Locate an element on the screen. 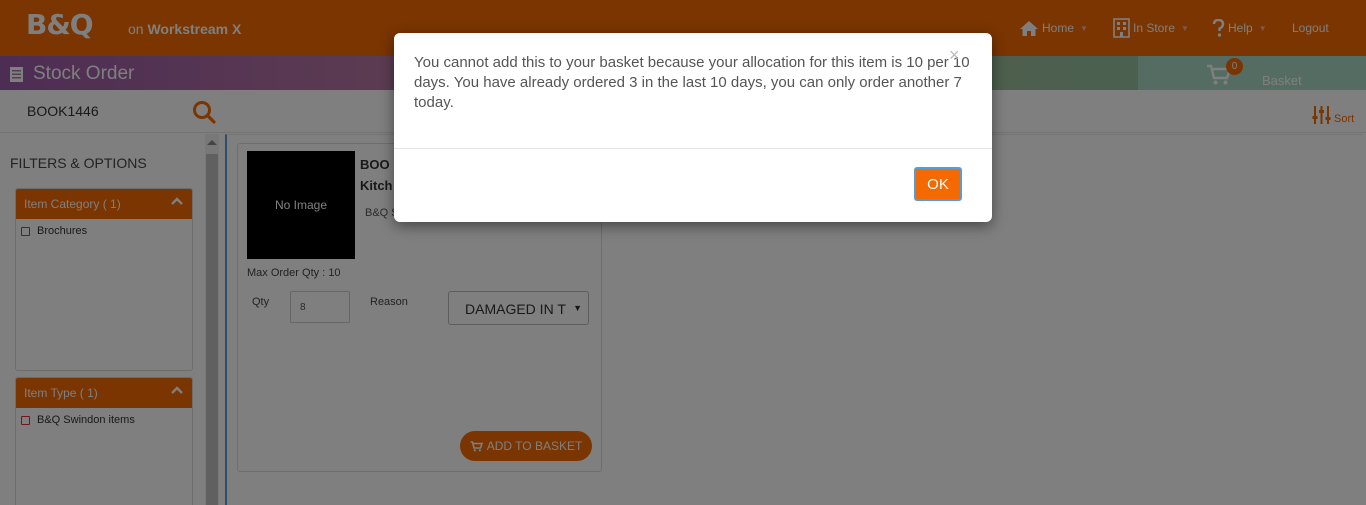 This screenshot has width=1366, height=505. close-icon: × is located at coordinates (954, 55).